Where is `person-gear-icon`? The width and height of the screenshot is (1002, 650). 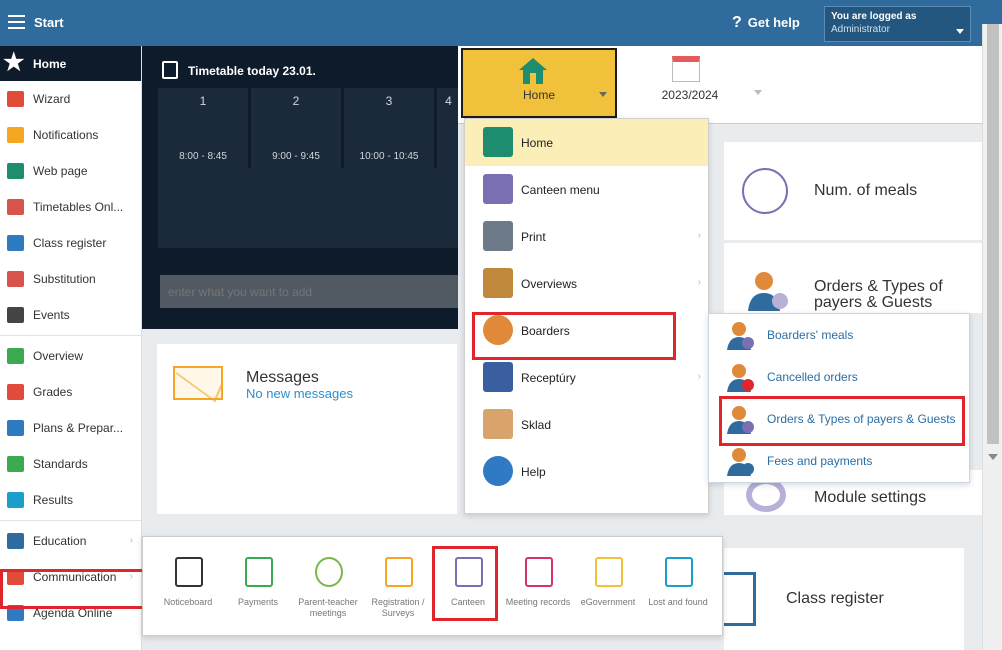 person-gear-icon is located at coordinates (768, 291).